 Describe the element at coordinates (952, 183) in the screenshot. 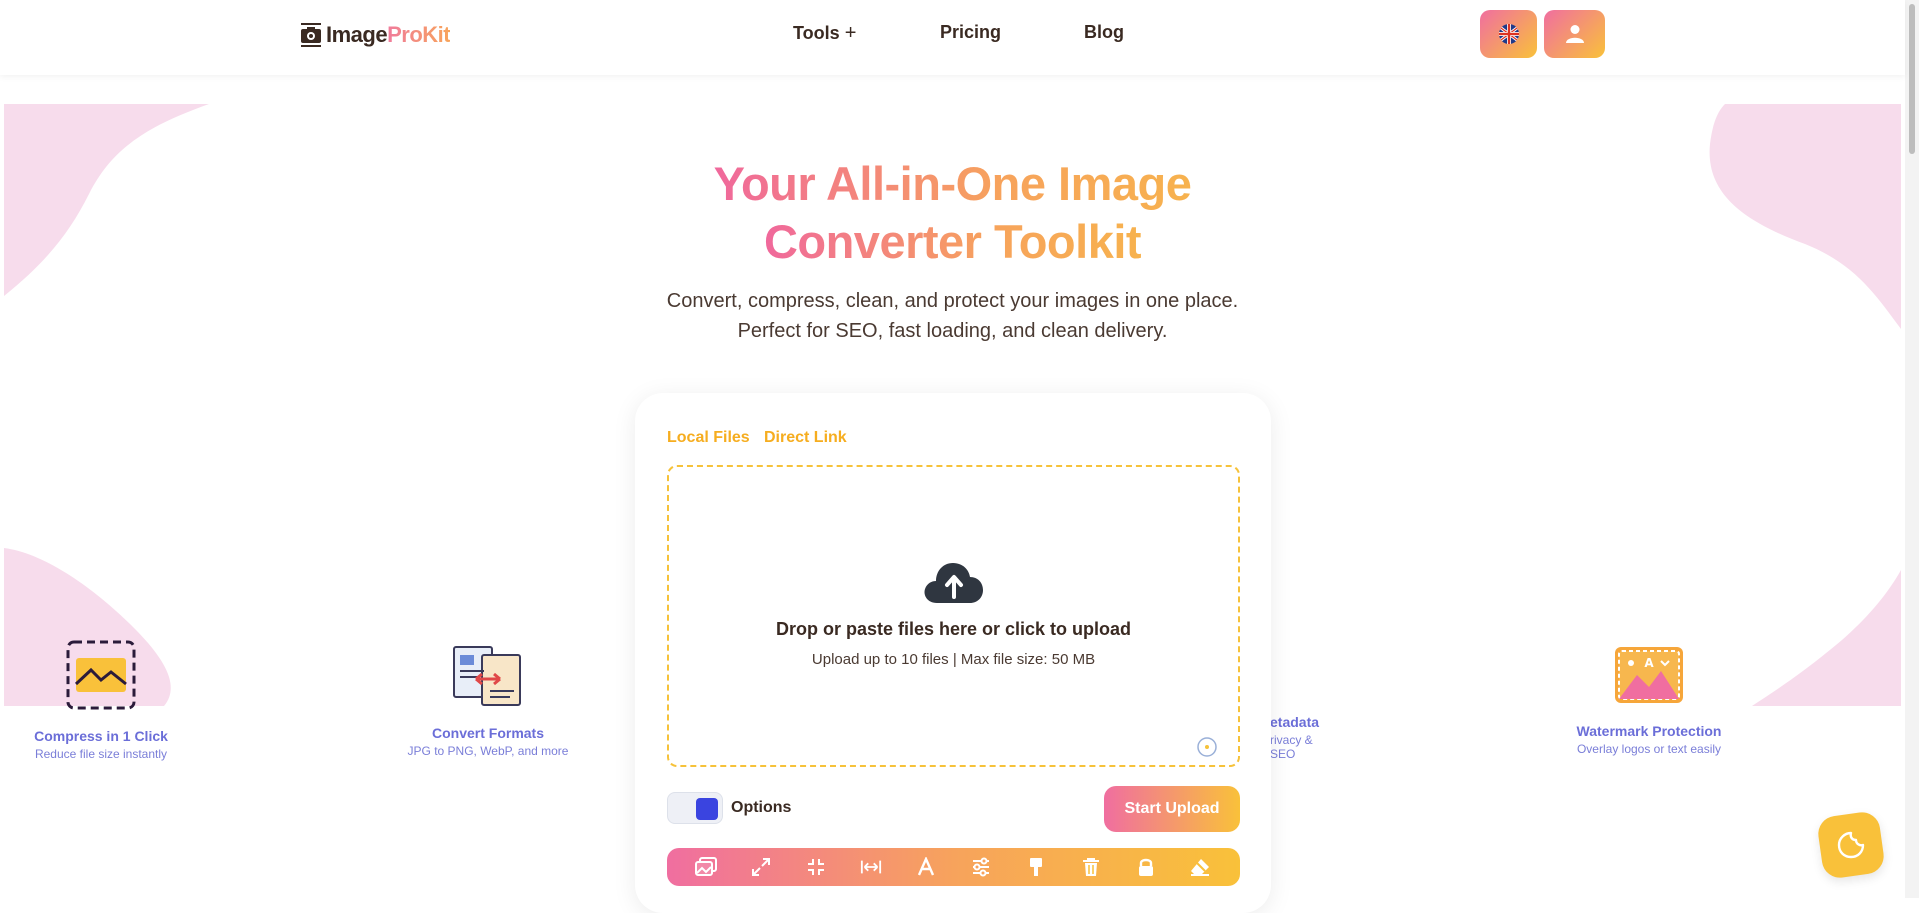

I see `hero-title-line1: Your All-in-One Image` at that location.